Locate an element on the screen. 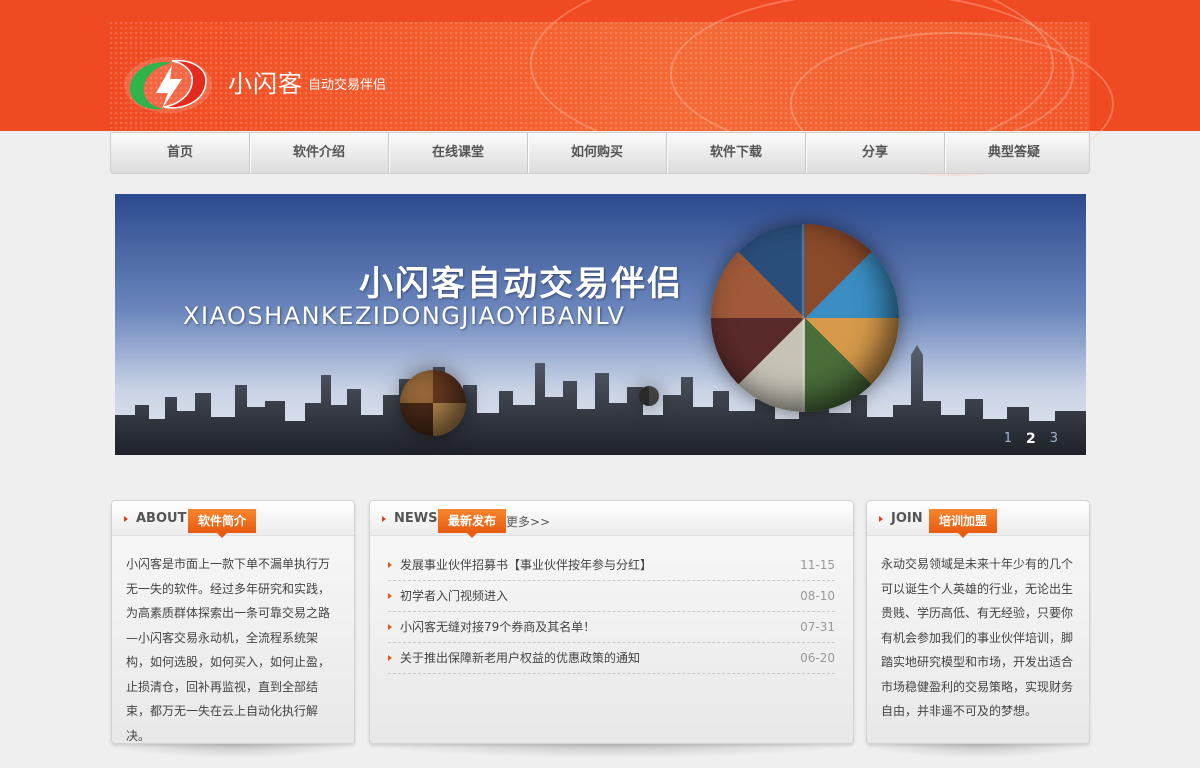 The image size is (1200, 768). news-item: 关于推出保障新老用户权益的优惠政策的通知 06-20 is located at coordinates (611, 658).